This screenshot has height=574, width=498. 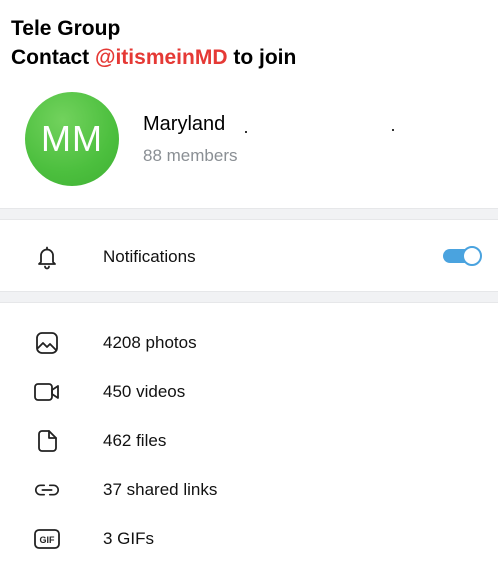 What do you see at coordinates (190, 155) in the screenshot?
I see `member-count: 88 members` at bounding box center [190, 155].